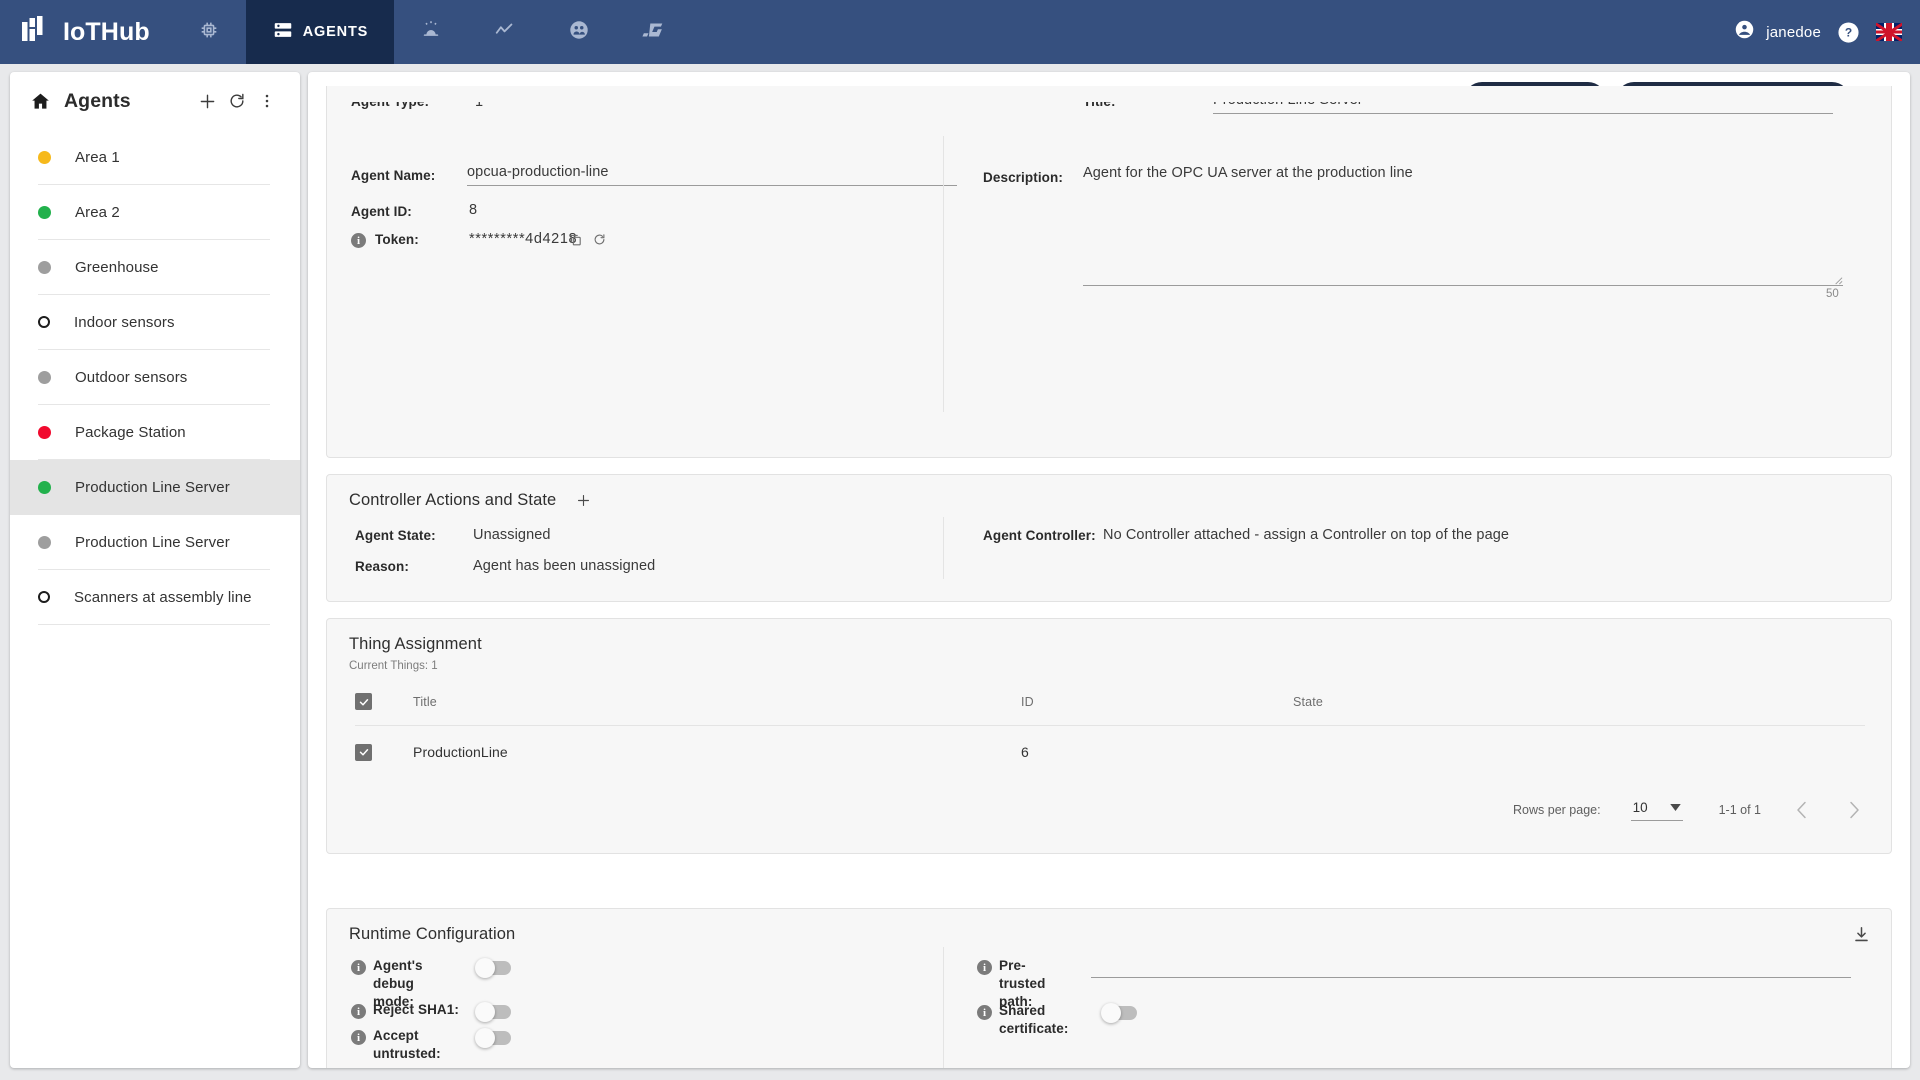 This screenshot has width=1920, height=1080. What do you see at coordinates (984, 1012) in the screenshot?
I see `shared-certificate-info-icon: i` at bounding box center [984, 1012].